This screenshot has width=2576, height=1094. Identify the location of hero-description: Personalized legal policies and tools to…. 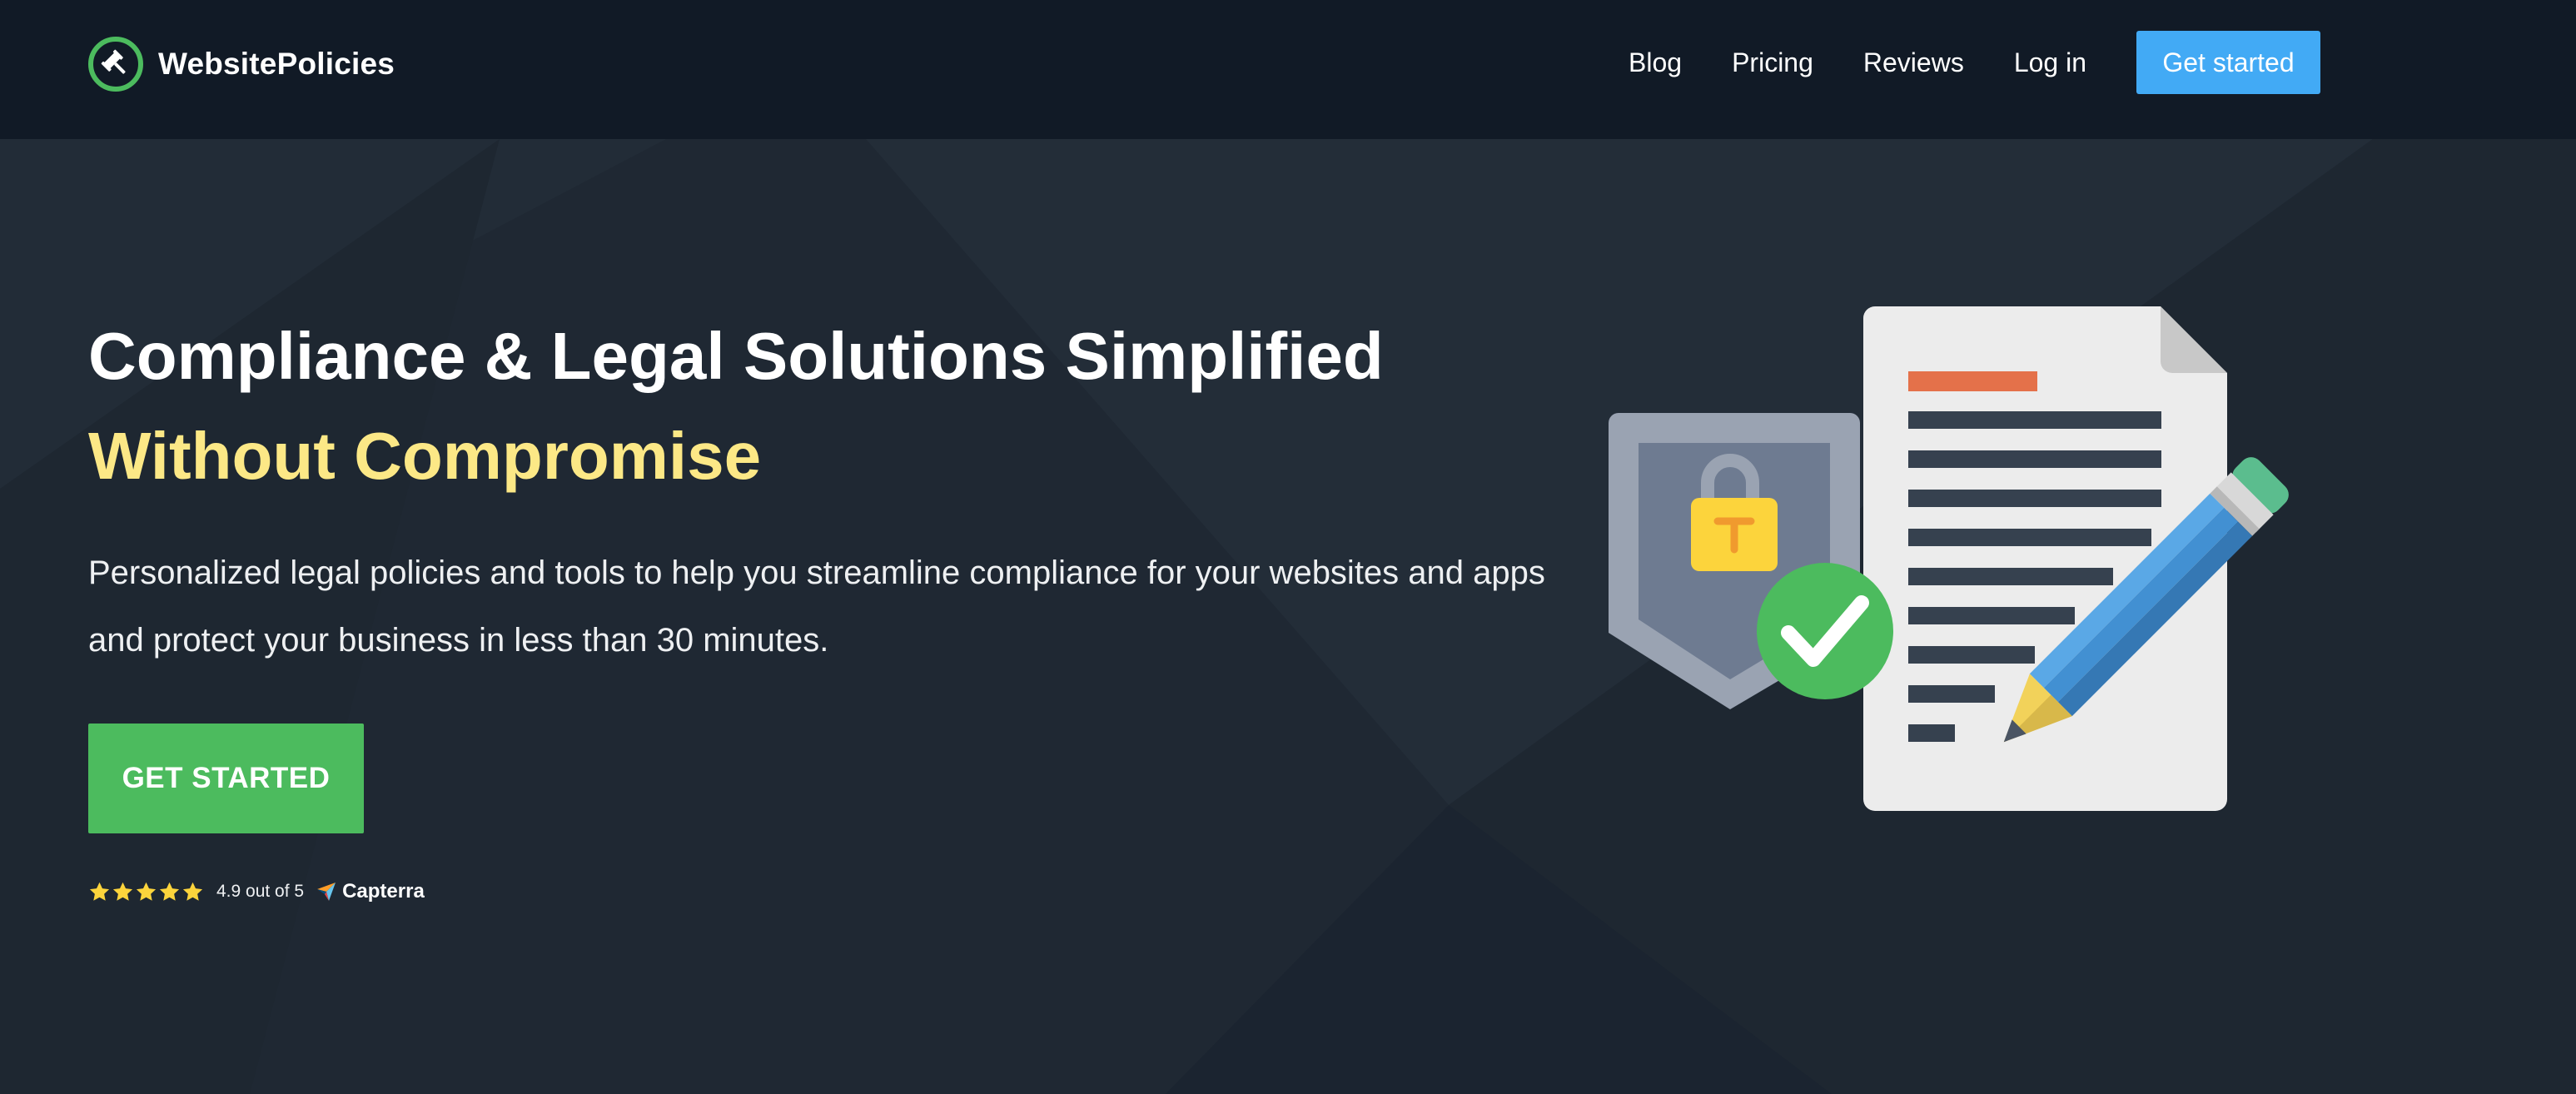
(816, 607).